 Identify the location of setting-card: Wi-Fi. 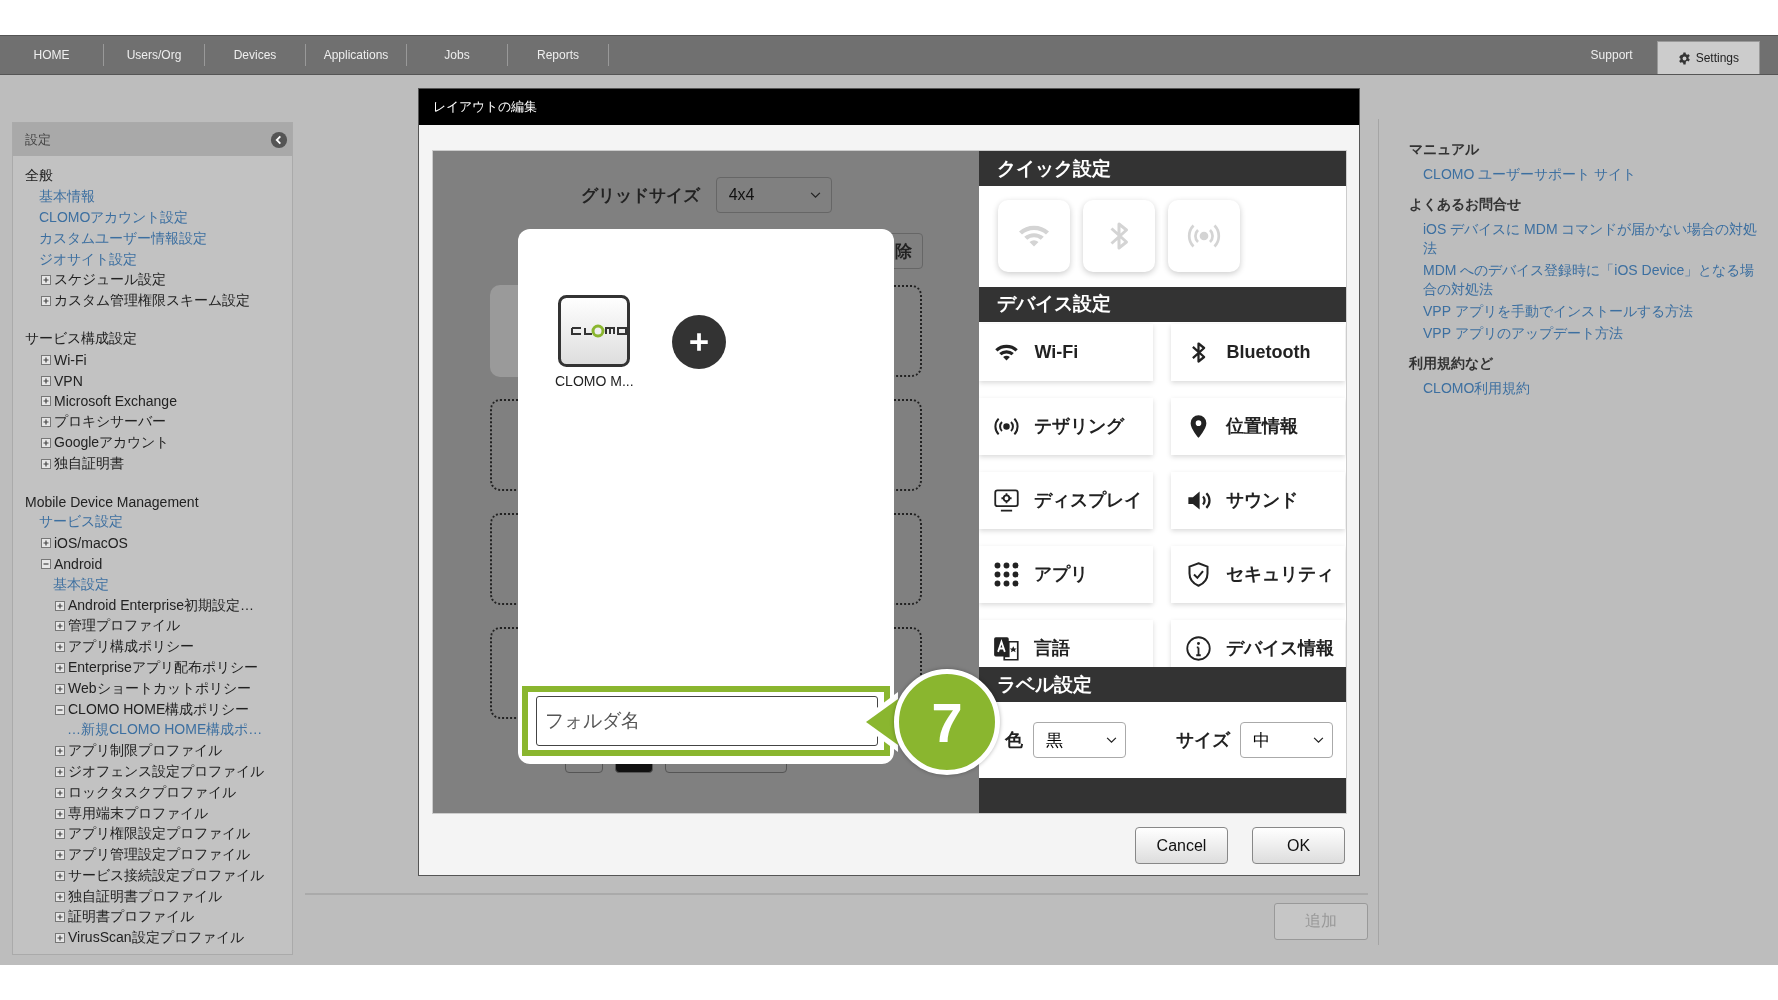
(1066, 352).